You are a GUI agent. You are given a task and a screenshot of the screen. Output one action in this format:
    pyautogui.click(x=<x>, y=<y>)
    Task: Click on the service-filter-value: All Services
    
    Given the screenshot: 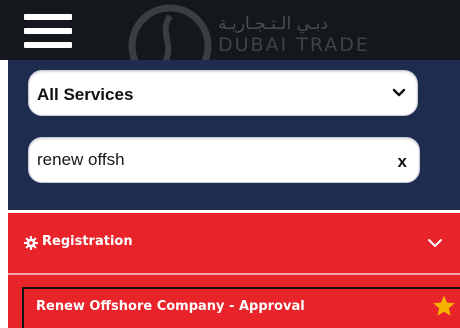 What is the action you would take?
    pyautogui.click(x=85, y=94)
    